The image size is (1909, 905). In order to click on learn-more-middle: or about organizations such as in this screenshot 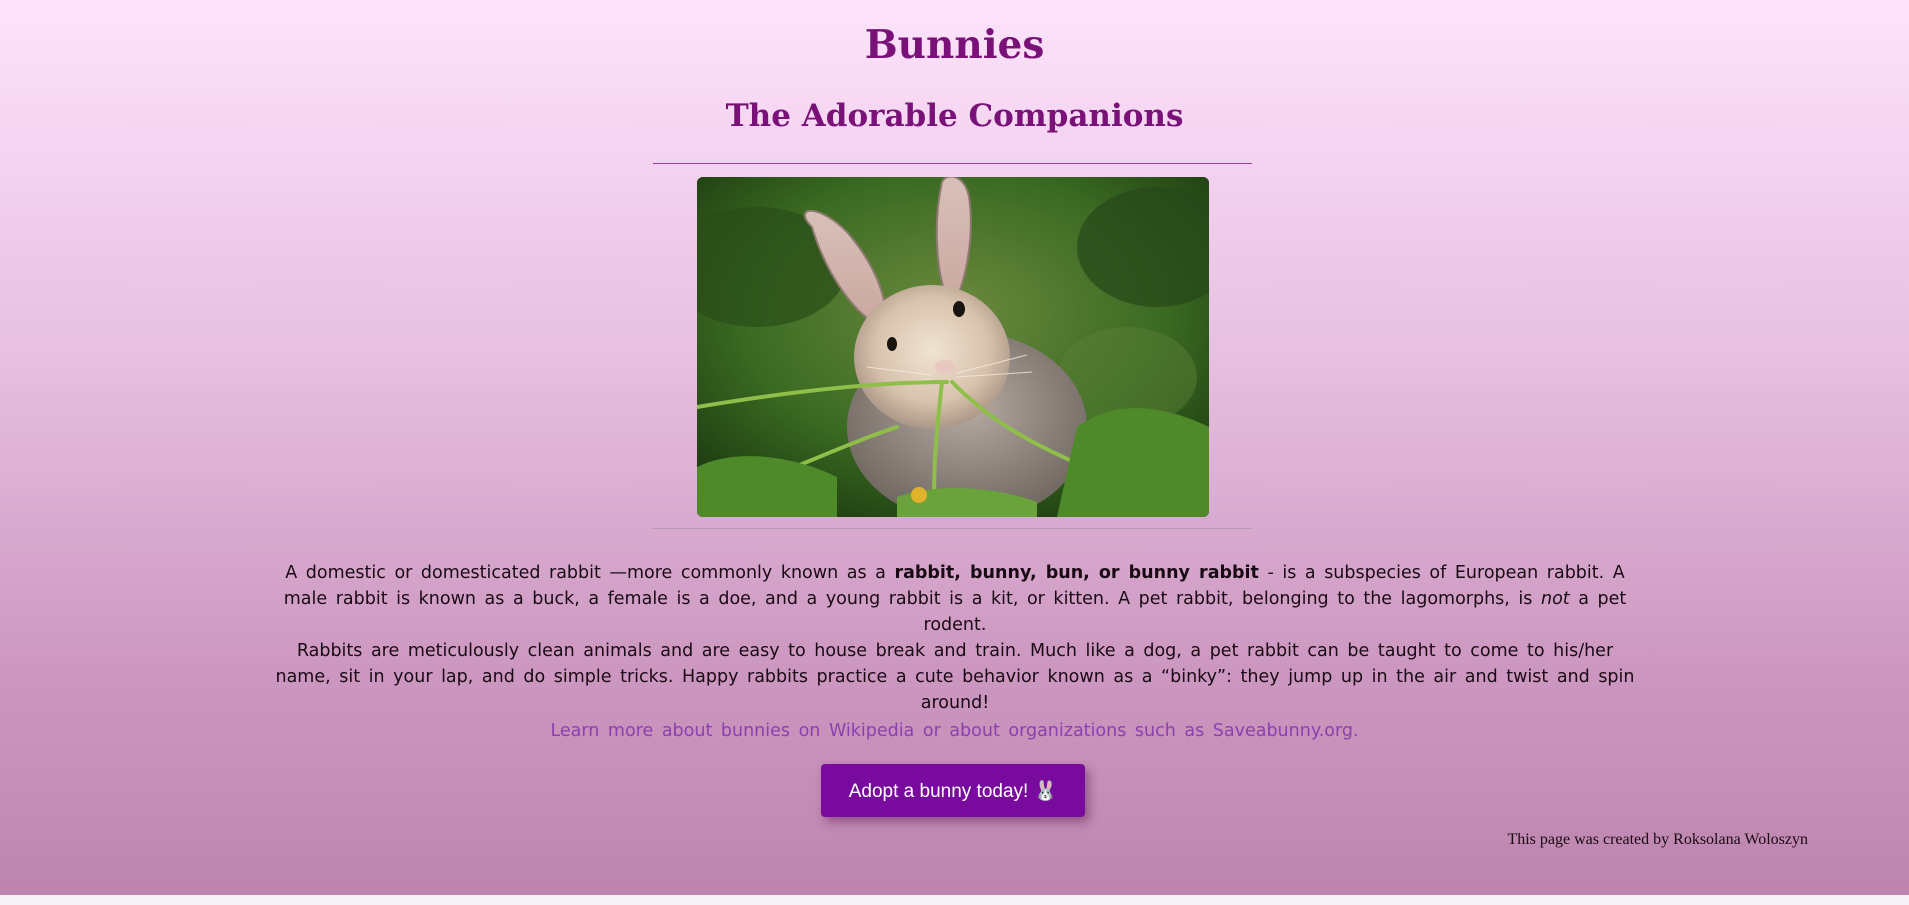, I will do `click(1063, 731)`.